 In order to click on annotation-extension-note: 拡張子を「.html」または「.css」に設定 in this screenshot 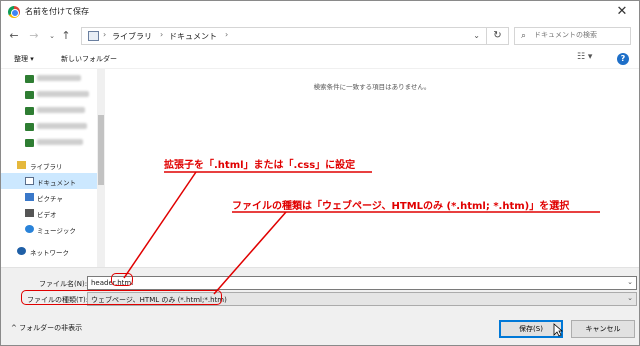, I will do `click(260, 165)`.